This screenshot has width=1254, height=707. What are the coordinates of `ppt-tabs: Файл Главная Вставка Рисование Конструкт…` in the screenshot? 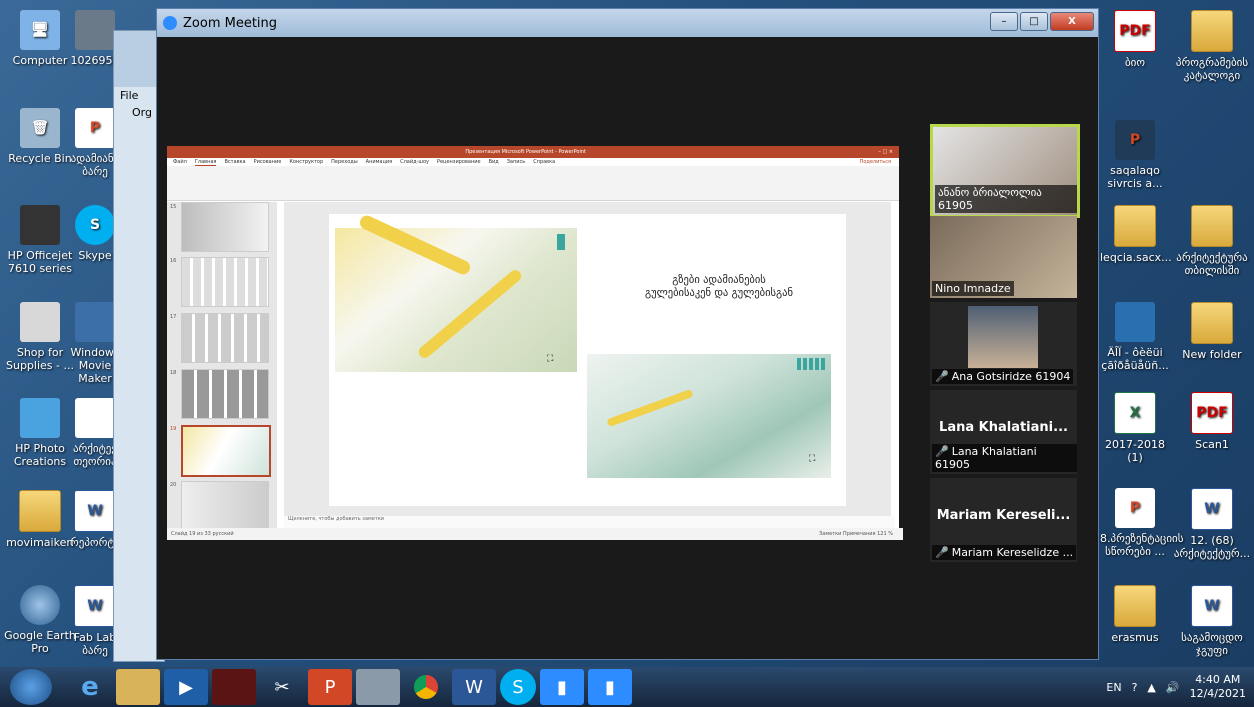 It's located at (533, 162).